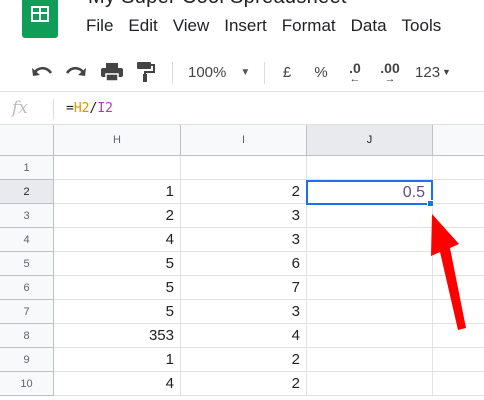  Describe the element at coordinates (117, 360) in the screenshot. I see `cell-h9: 1` at that location.